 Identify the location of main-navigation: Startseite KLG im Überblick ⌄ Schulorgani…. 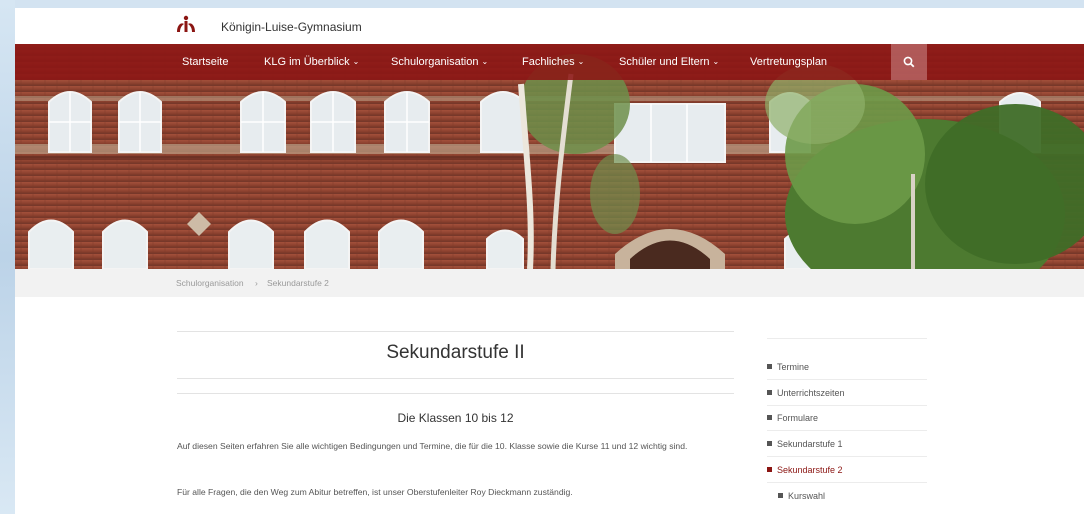
(549, 62).